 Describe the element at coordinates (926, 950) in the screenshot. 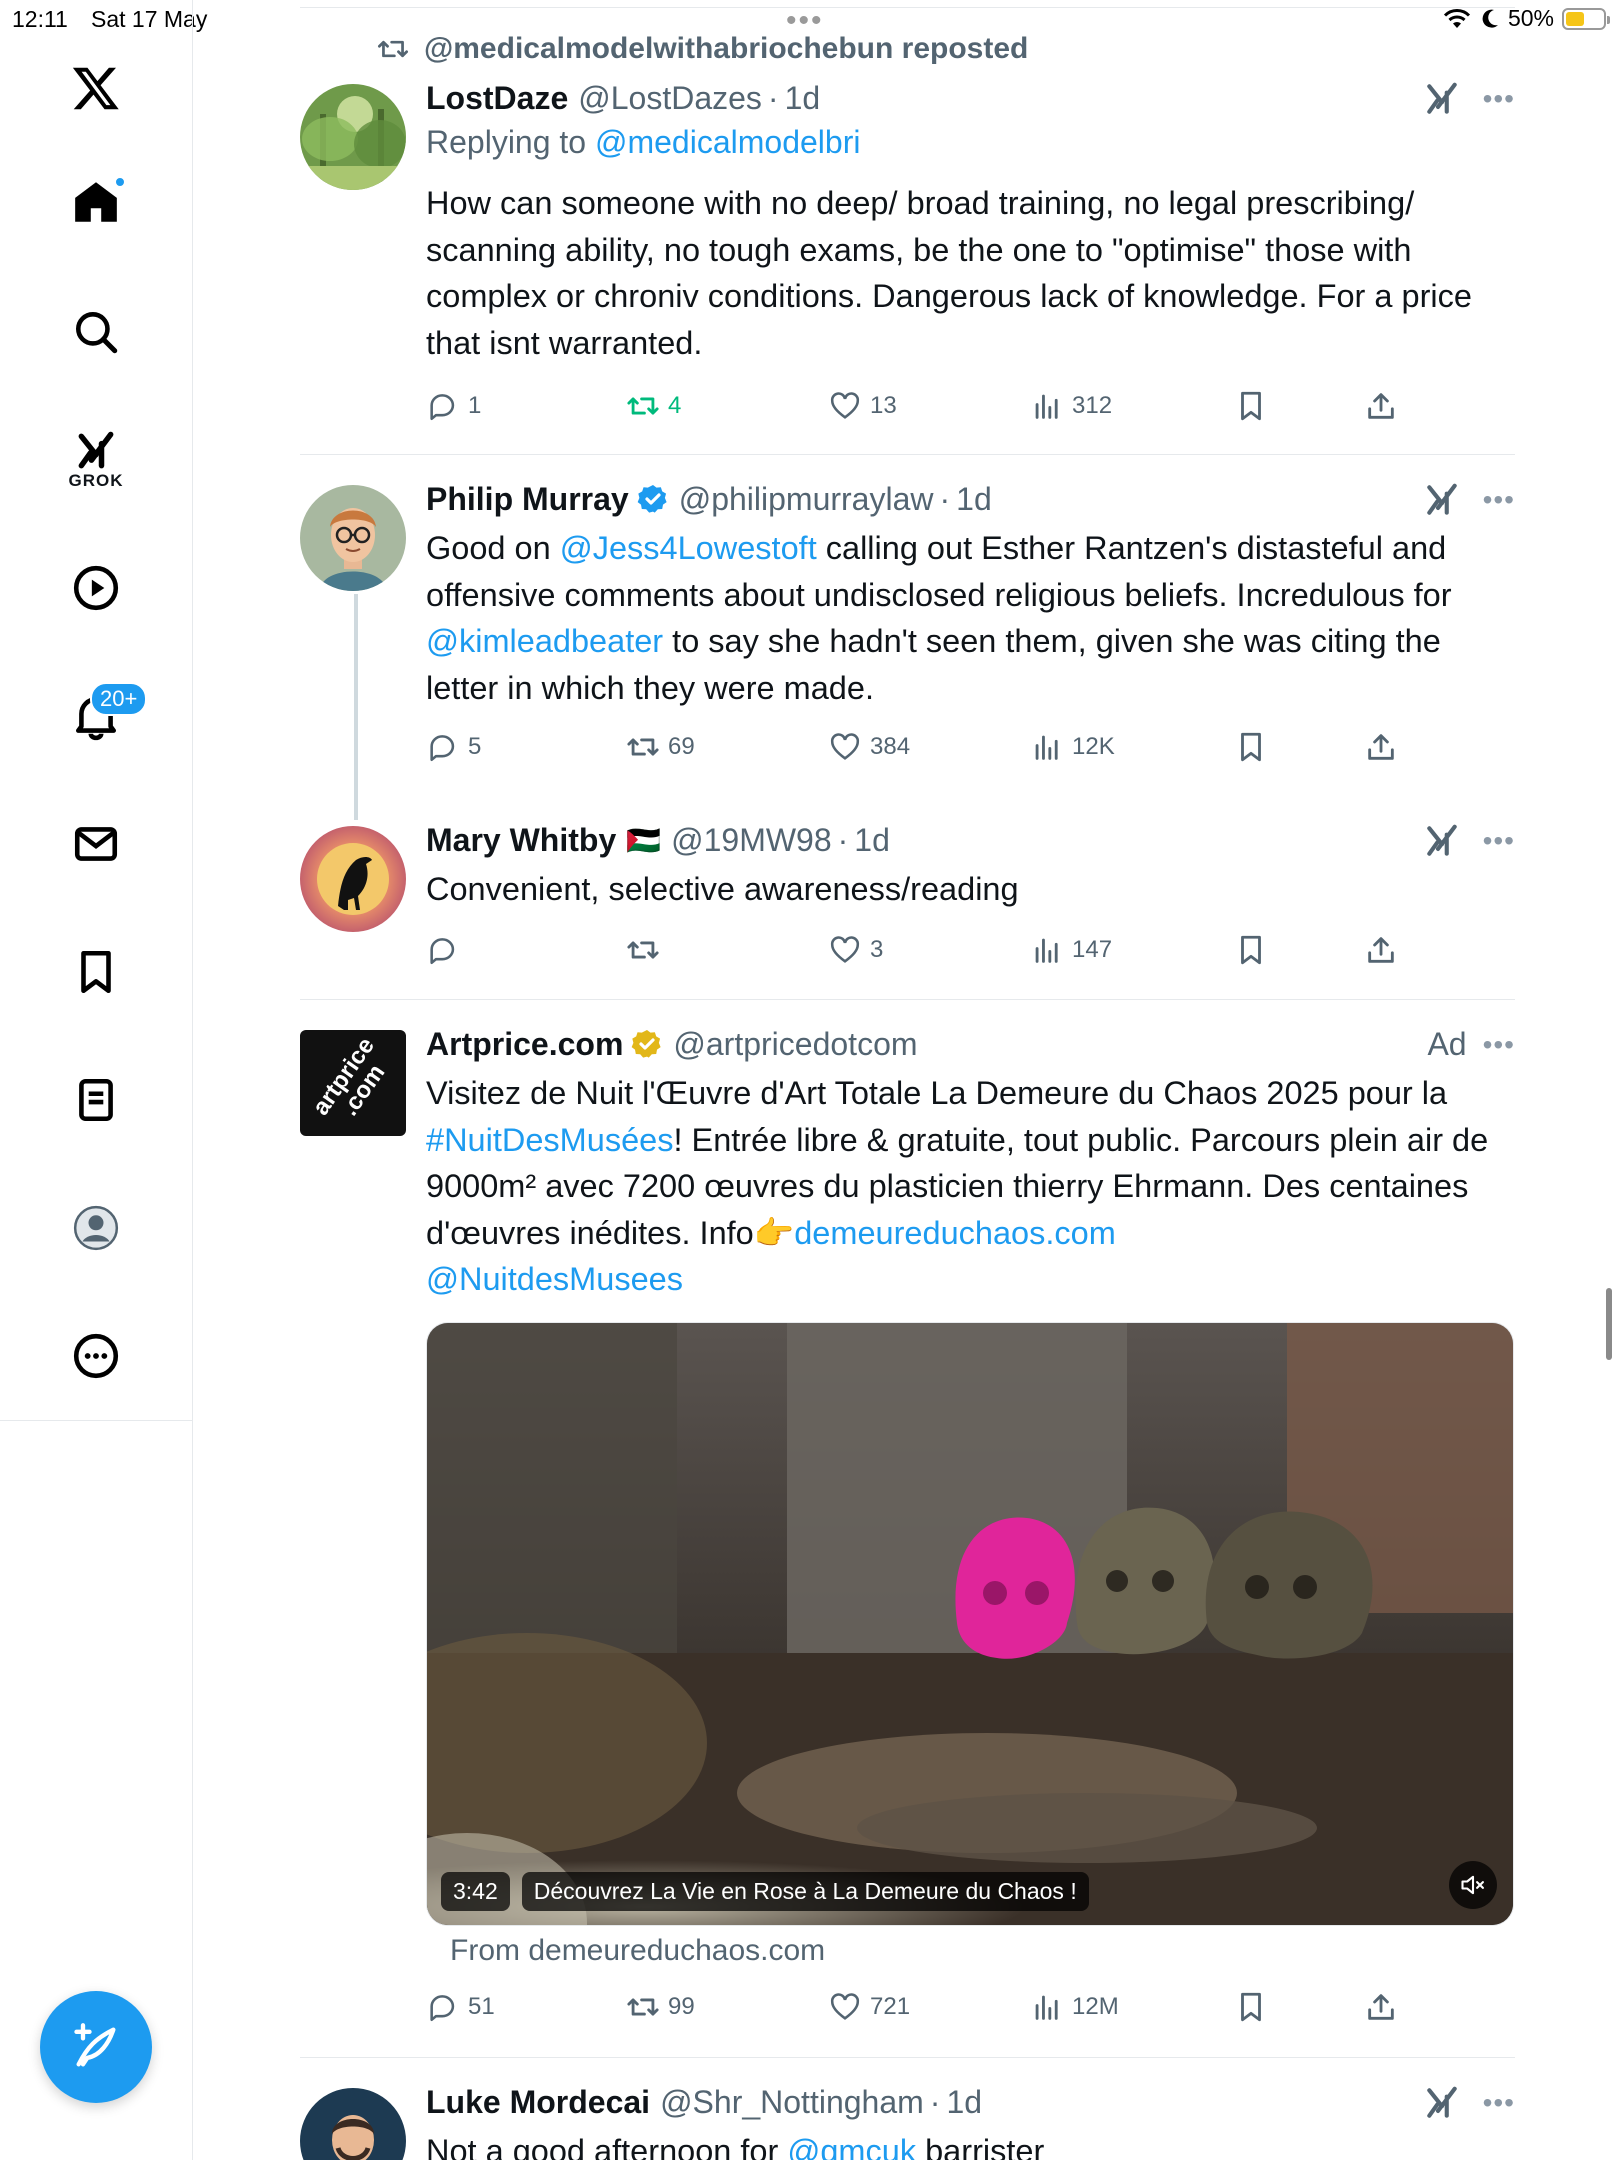

I see `tweet-actions: 3 147` at that location.